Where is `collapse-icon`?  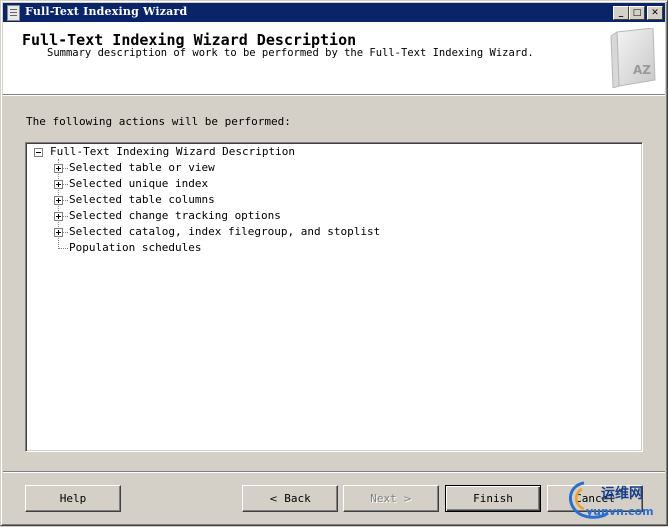
collapse-icon is located at coordinates (38, 152).